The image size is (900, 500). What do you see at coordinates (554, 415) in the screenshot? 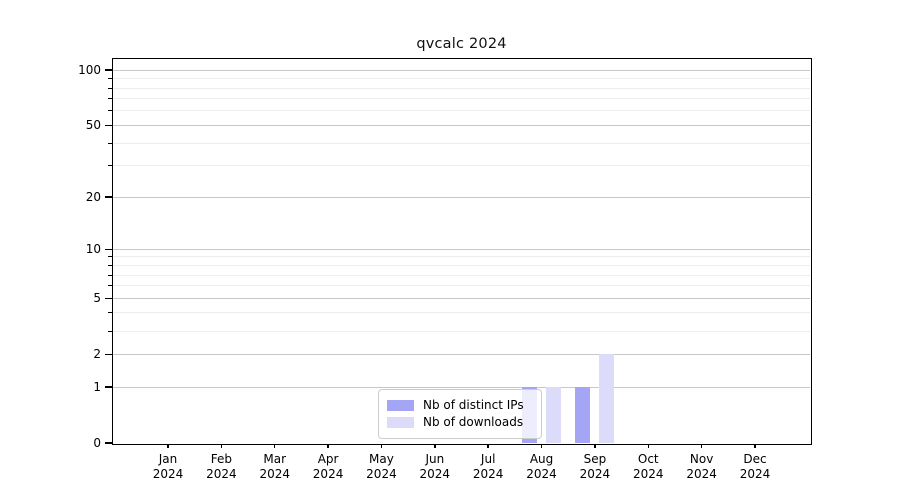
I see `bar-downloads` at bounding box center [554, 415].